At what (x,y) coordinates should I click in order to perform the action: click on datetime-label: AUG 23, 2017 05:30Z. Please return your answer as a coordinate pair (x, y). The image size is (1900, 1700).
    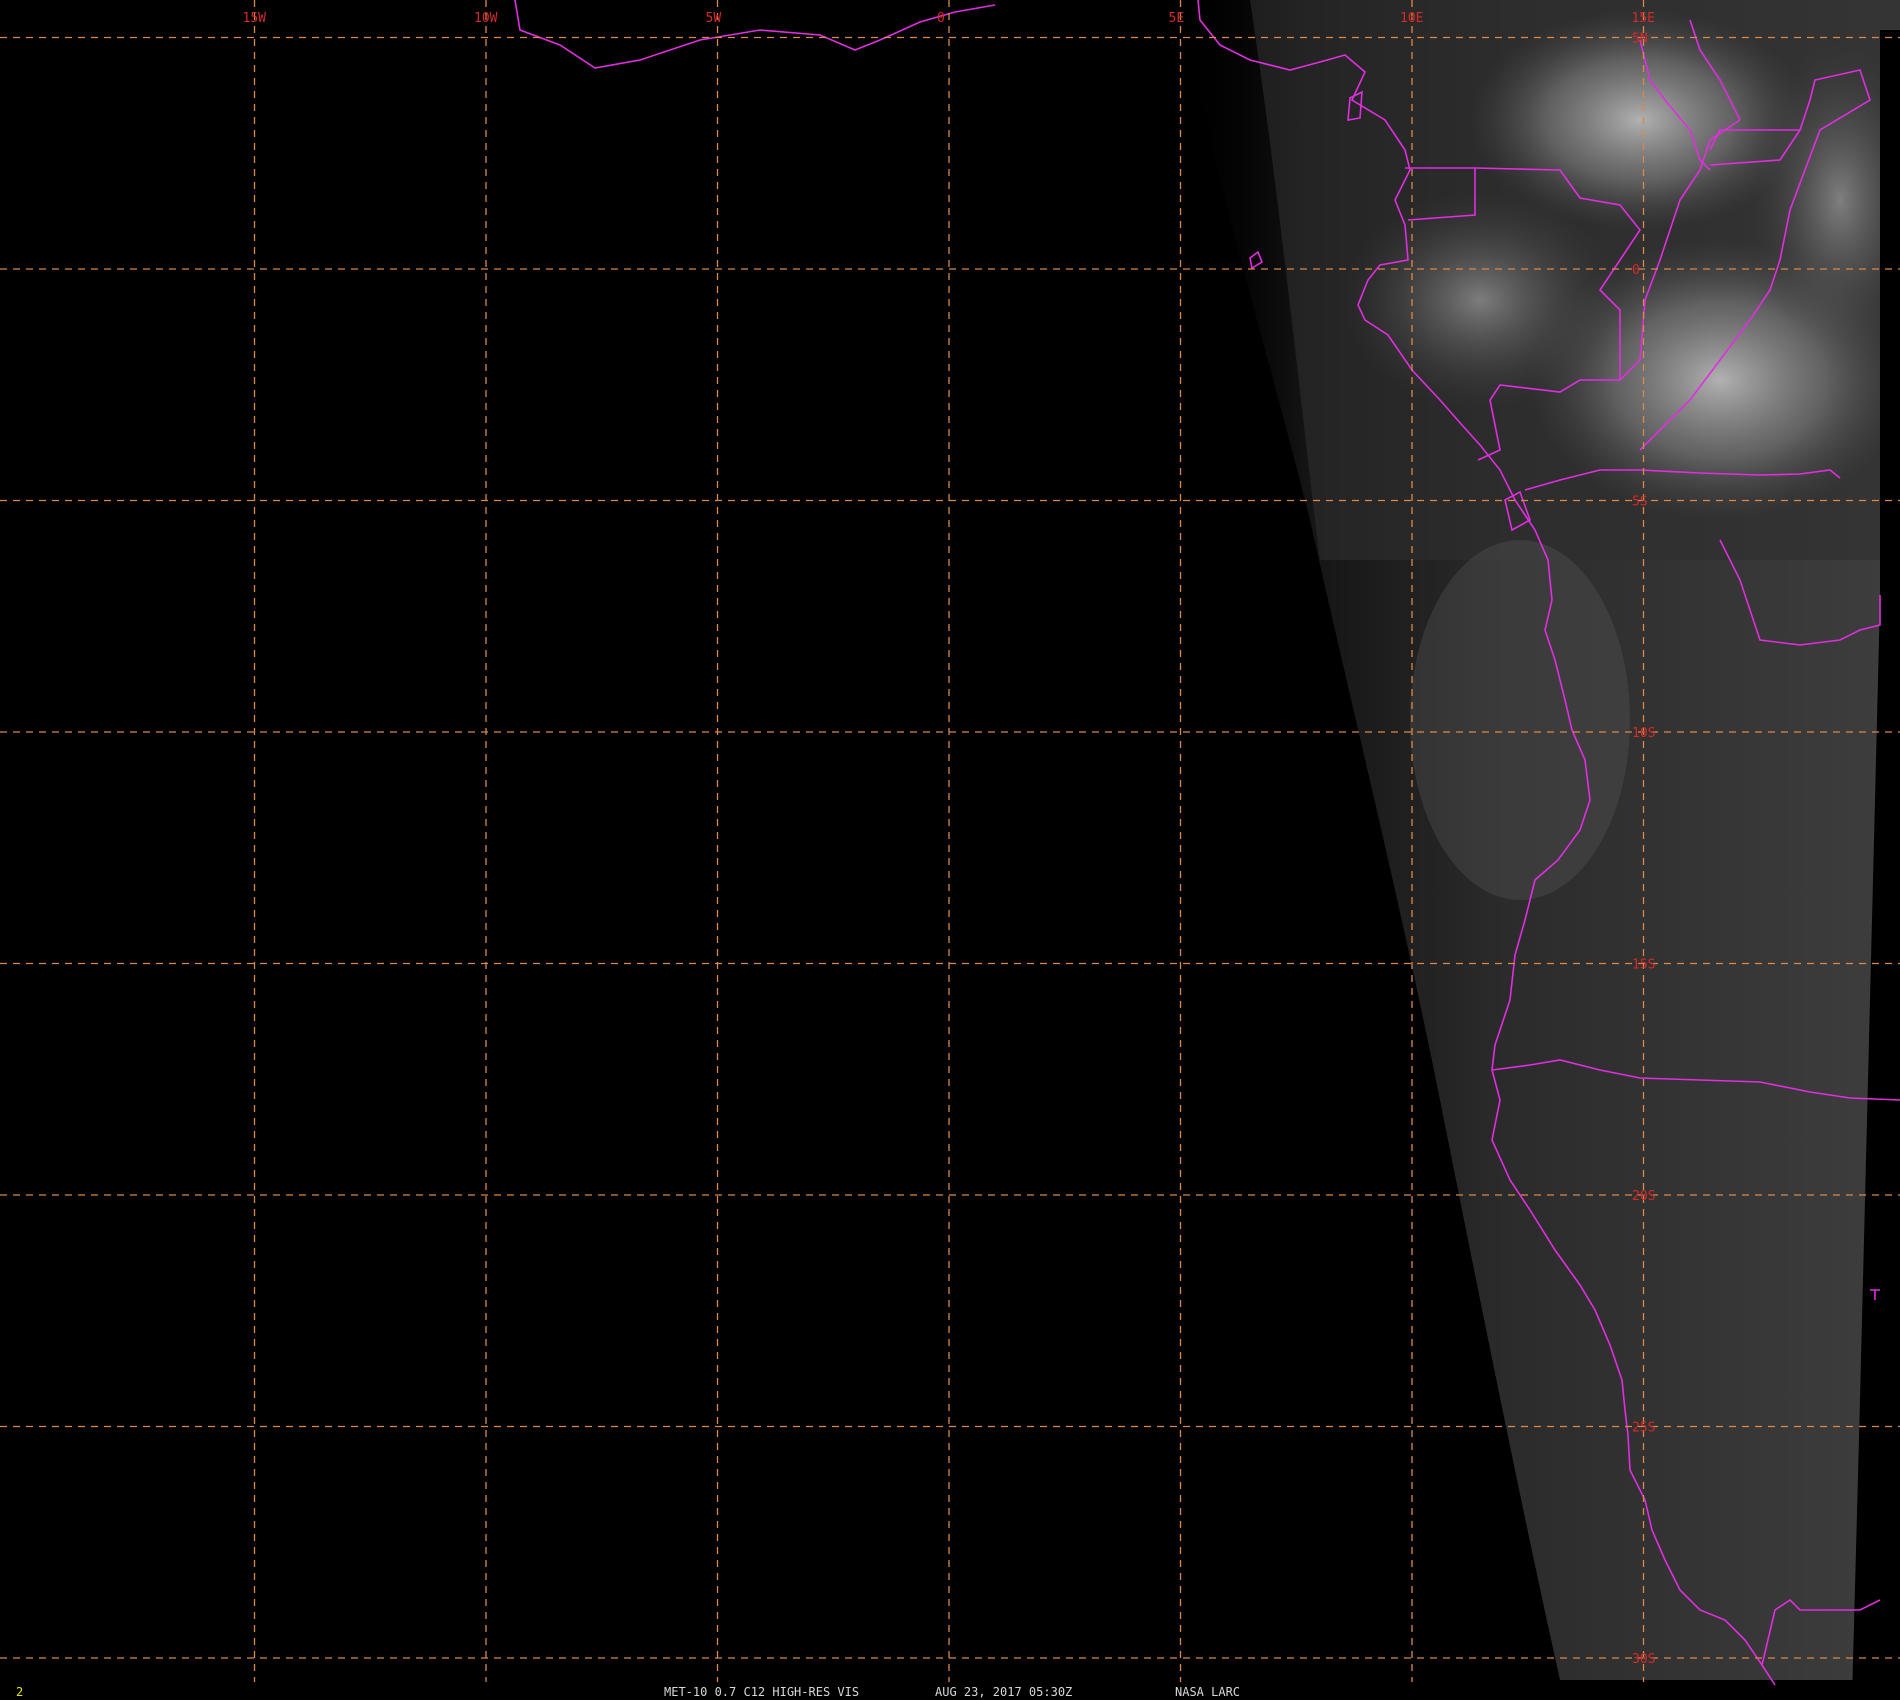
    Looking at the image, I should click on (1003, 1692).